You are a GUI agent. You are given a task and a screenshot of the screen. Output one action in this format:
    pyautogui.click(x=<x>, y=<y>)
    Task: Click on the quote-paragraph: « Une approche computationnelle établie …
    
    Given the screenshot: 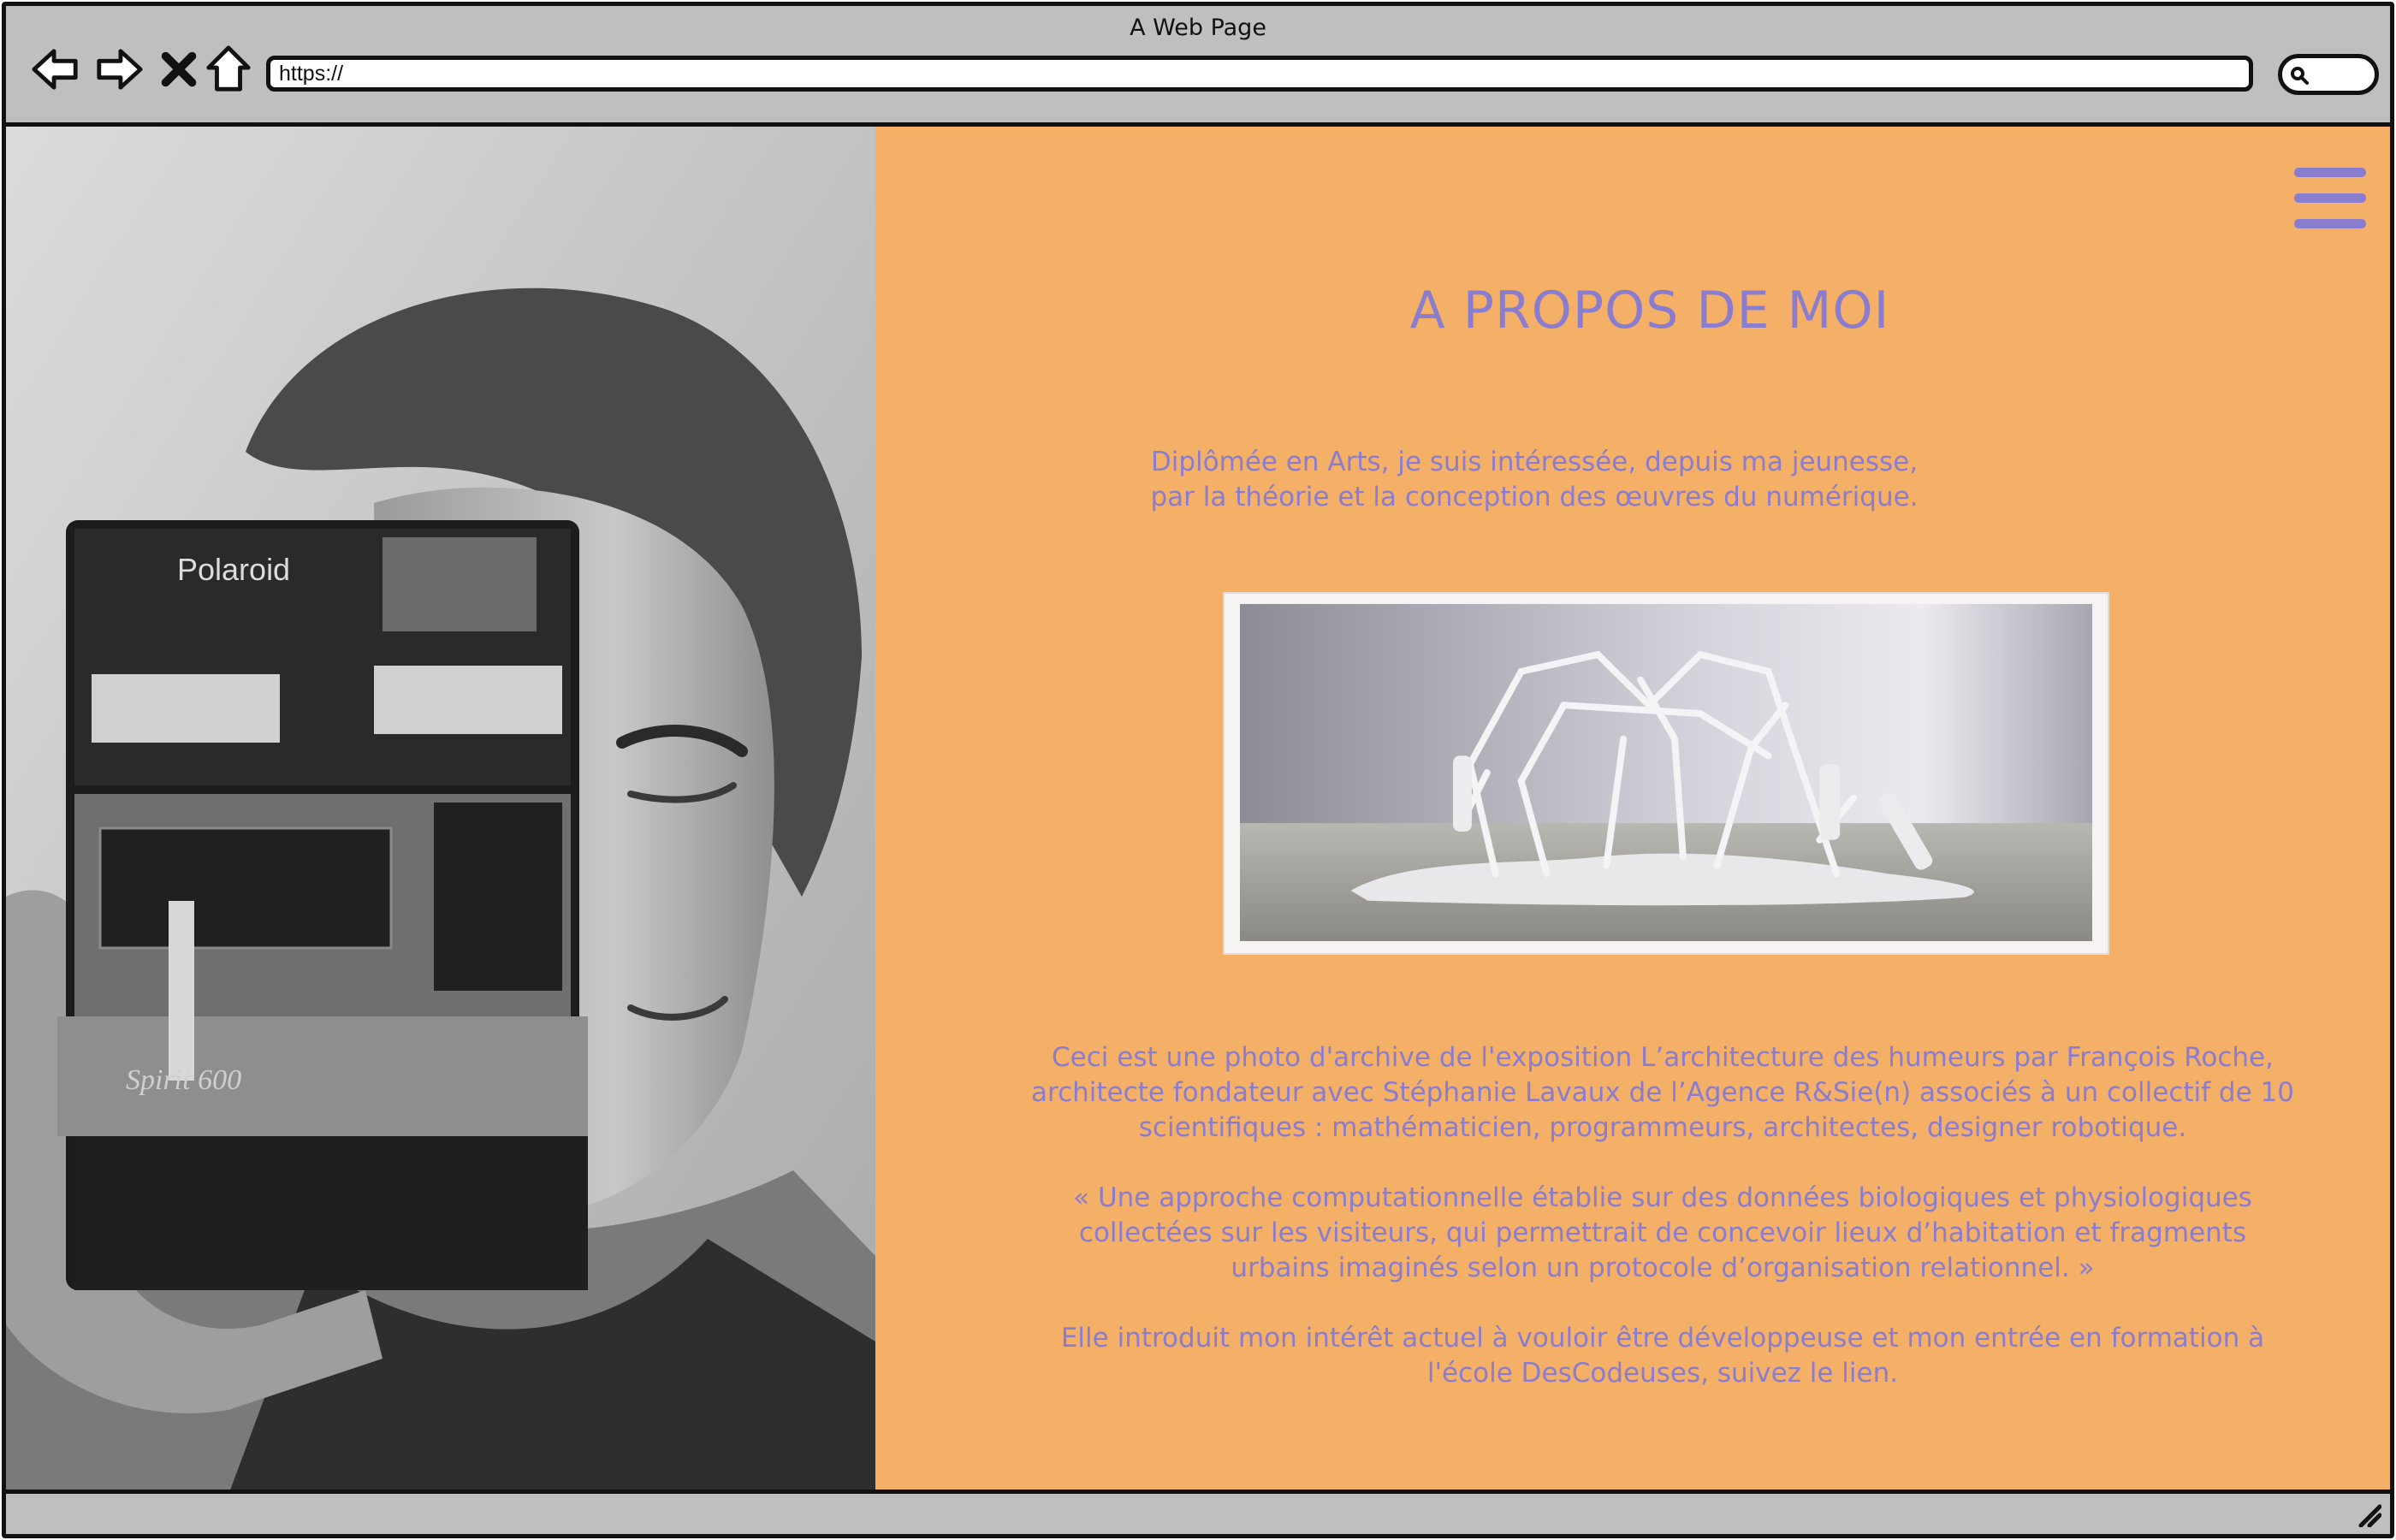 What is the action you would take?
    pyautogui.click(x=1662, y=1232)
    